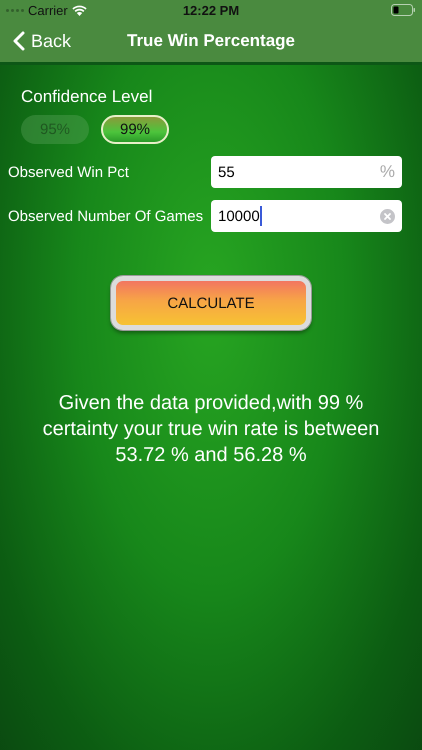  Describe the element at coordinates (19, 41) in the screenshot. I see `chevron-left-icon` at that location.